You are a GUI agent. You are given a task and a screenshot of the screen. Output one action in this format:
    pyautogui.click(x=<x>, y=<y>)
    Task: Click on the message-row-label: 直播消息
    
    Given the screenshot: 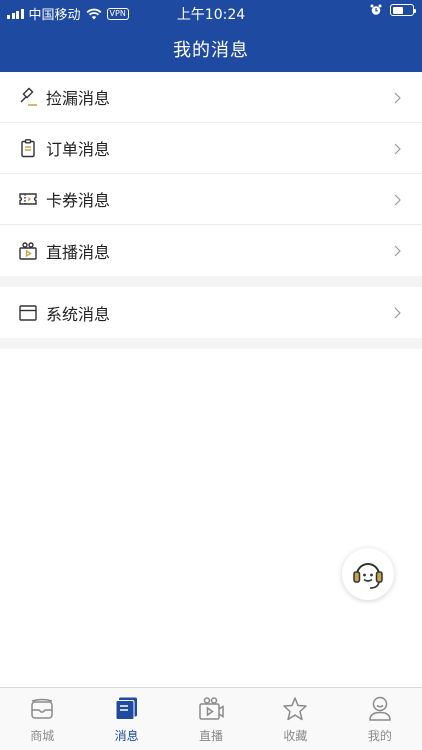 What is the action you would take?
    pyautogui.click(x=78, y=252)
    